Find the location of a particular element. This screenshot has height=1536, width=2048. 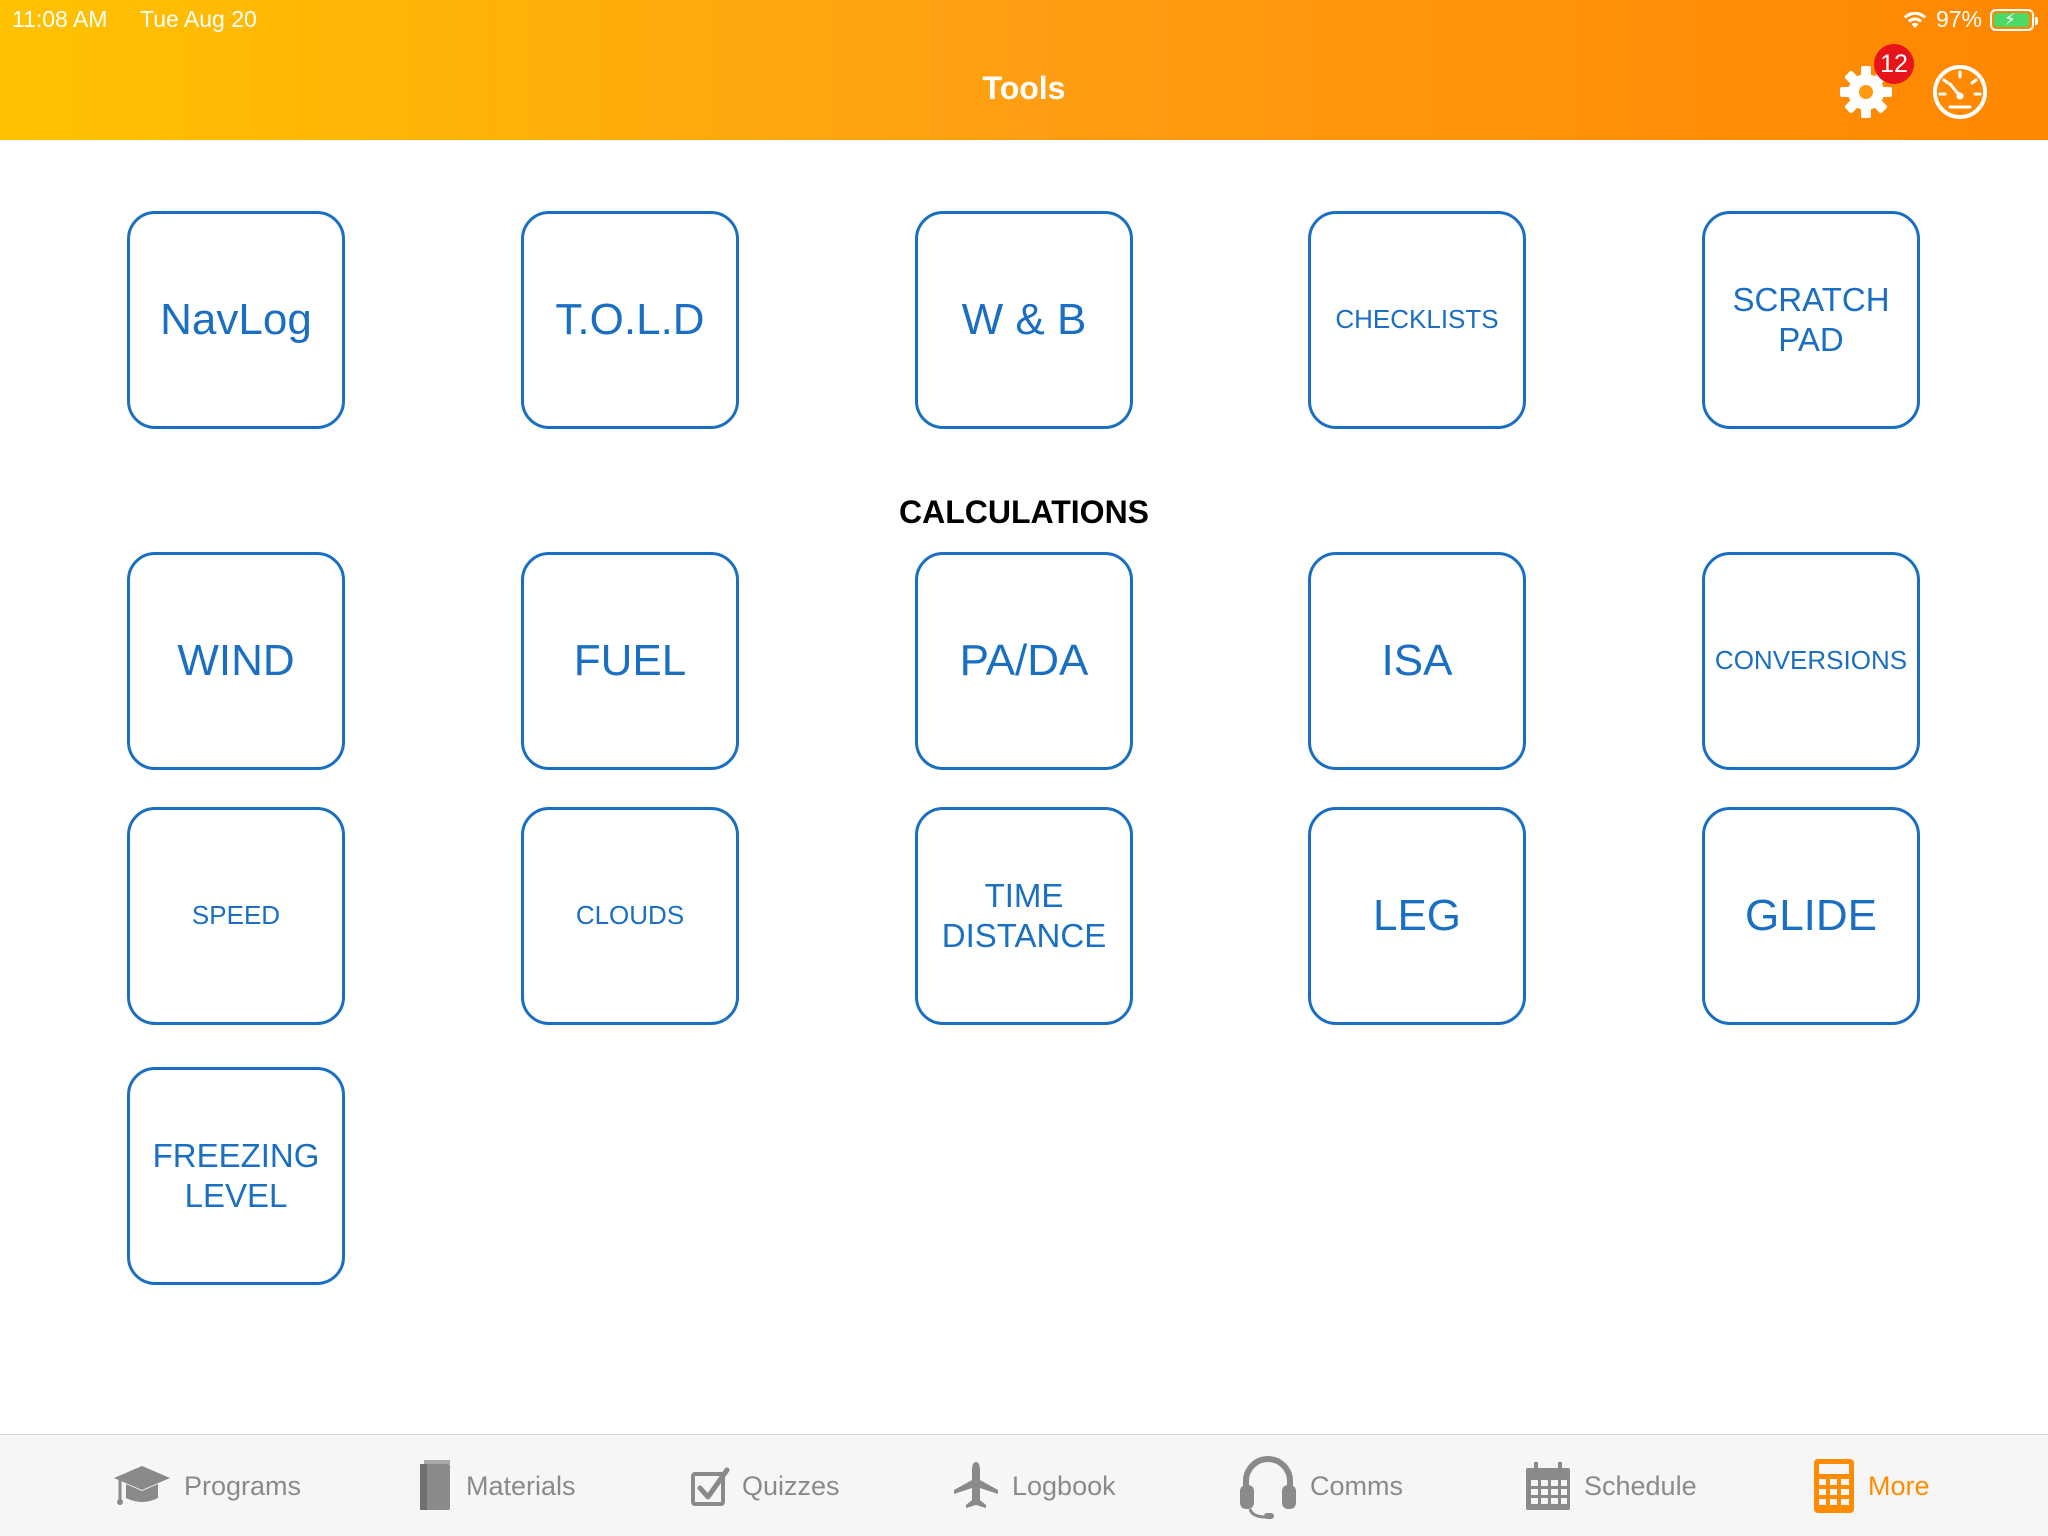

calculations-heading: CALCULATIONS is located at coordinates (1024, 512).